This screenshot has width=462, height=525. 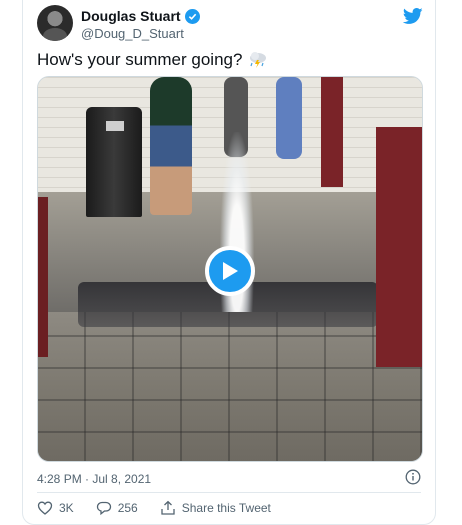 What do you see at coordinates (413, 16) in the screenshot?
I see `twitter-bird-icon` at bounding box center [413, 16].